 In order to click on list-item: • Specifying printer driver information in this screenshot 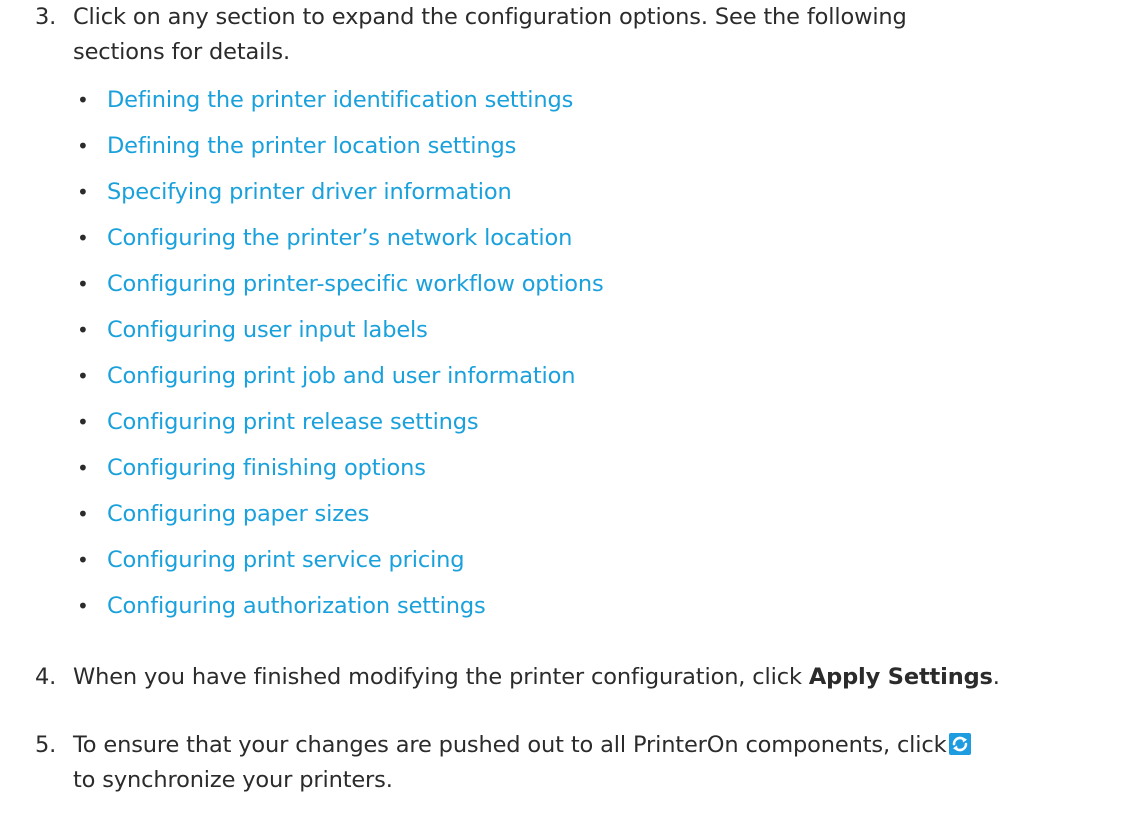, I will do `click(561, 192)`.